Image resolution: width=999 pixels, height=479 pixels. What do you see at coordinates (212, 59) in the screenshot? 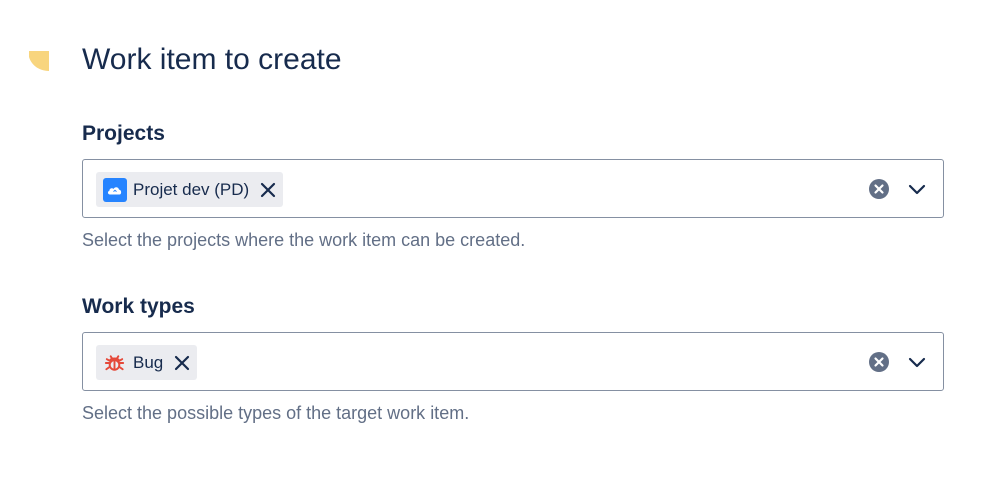
I see `page-title: Work item to create` at bounding box center [212, 59].